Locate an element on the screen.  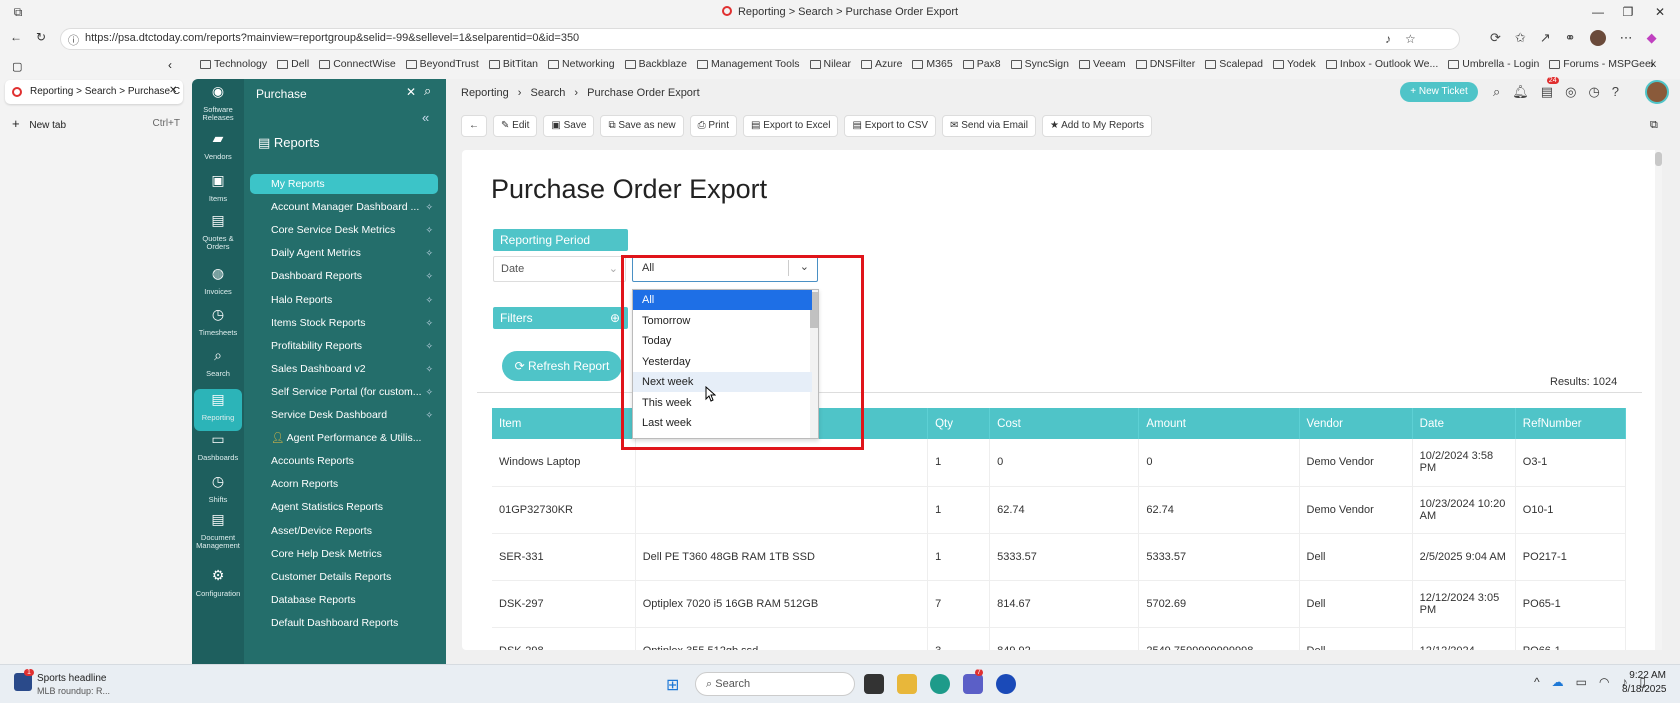
info-icon: ⓘ is located at coordinates (73, 40).